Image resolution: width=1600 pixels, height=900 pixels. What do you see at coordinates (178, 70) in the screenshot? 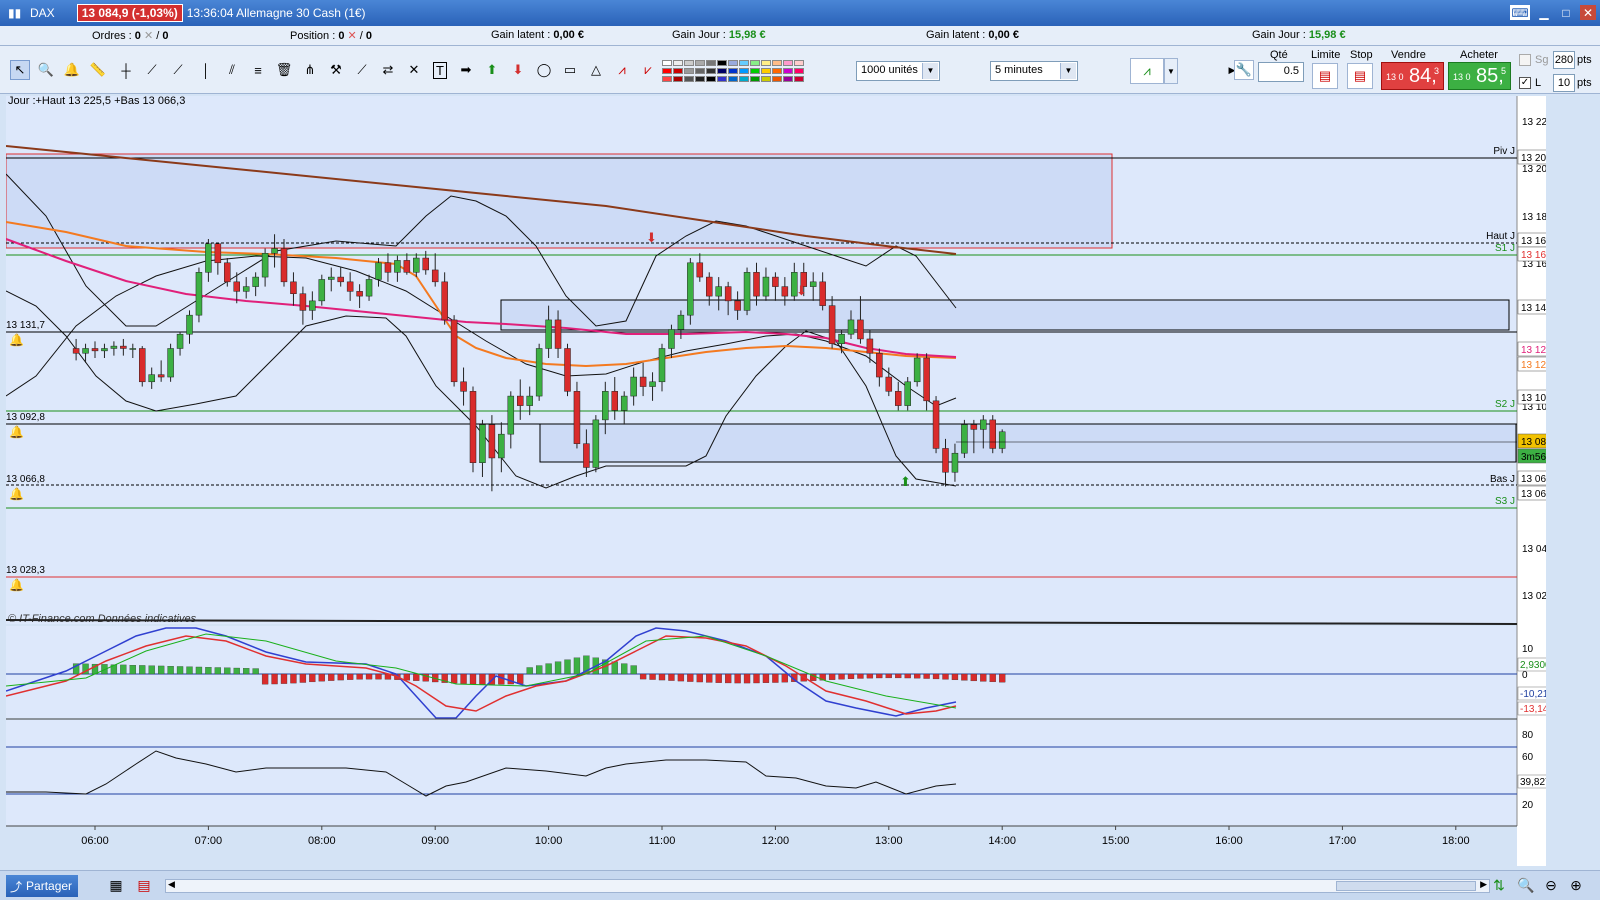
I see `ray-tool-icon: ⟋` at bounding box center [178, 70].